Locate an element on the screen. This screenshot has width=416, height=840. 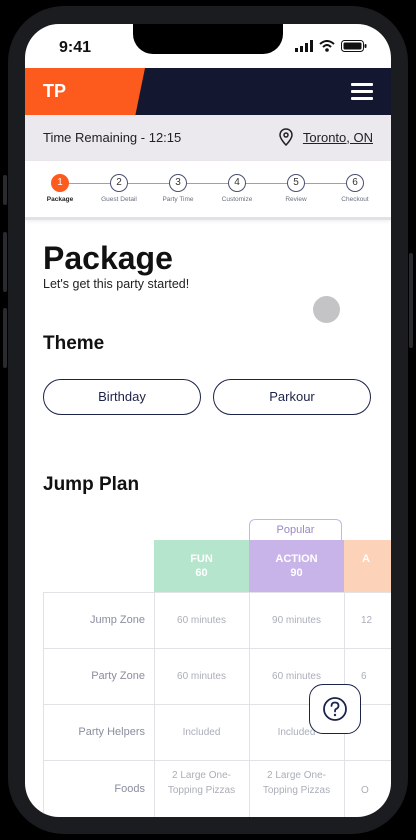
logo: TP is located at coordinates (85, 91).